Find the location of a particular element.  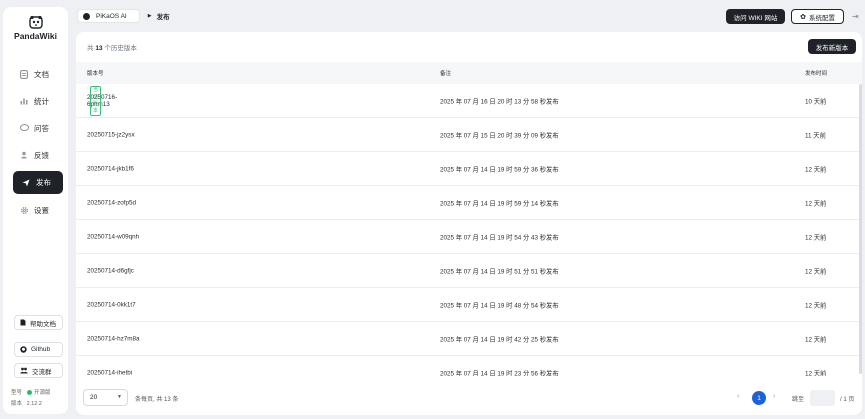

sidebar-item-label: 反馈 is located at coordinates (41, 155).